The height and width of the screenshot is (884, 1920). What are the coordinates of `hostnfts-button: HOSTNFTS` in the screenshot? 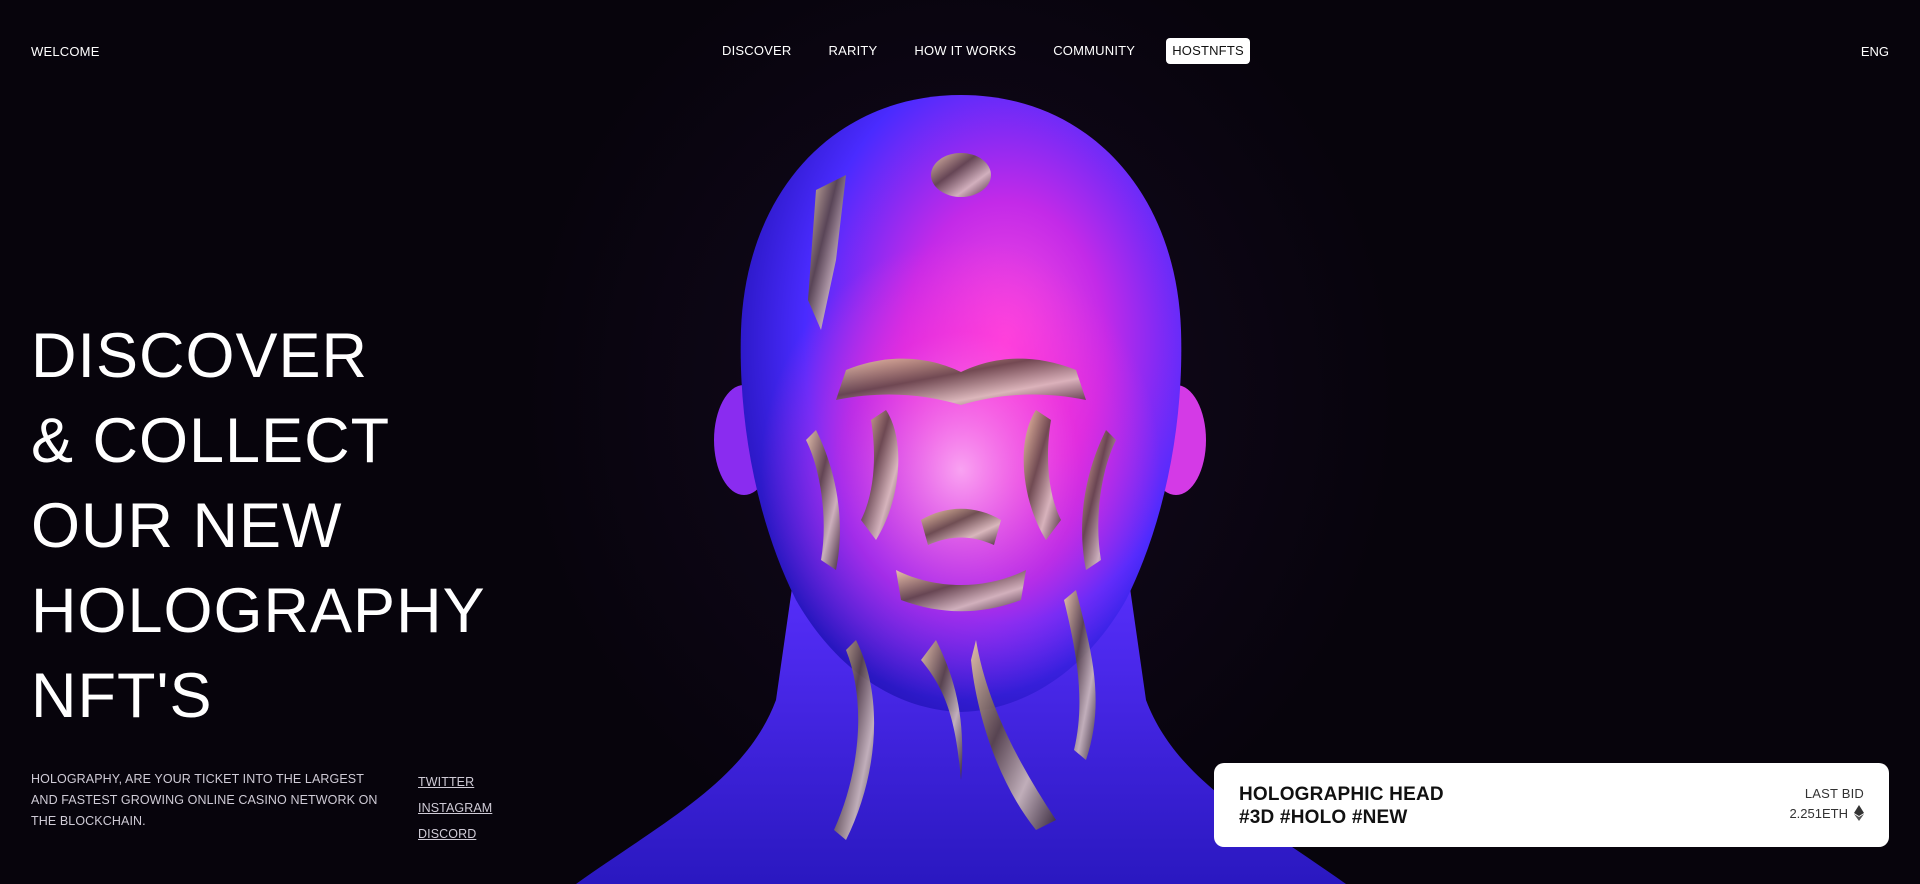 It's located at (1208, 51).